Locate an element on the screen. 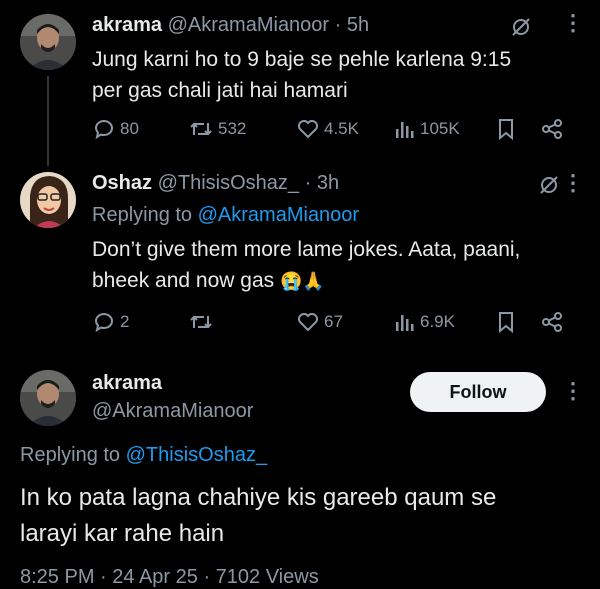 The width and height of the screenshot is (600, 589). action-bar: 80 532 4.5K 105K is located at coordinates (332, 130).